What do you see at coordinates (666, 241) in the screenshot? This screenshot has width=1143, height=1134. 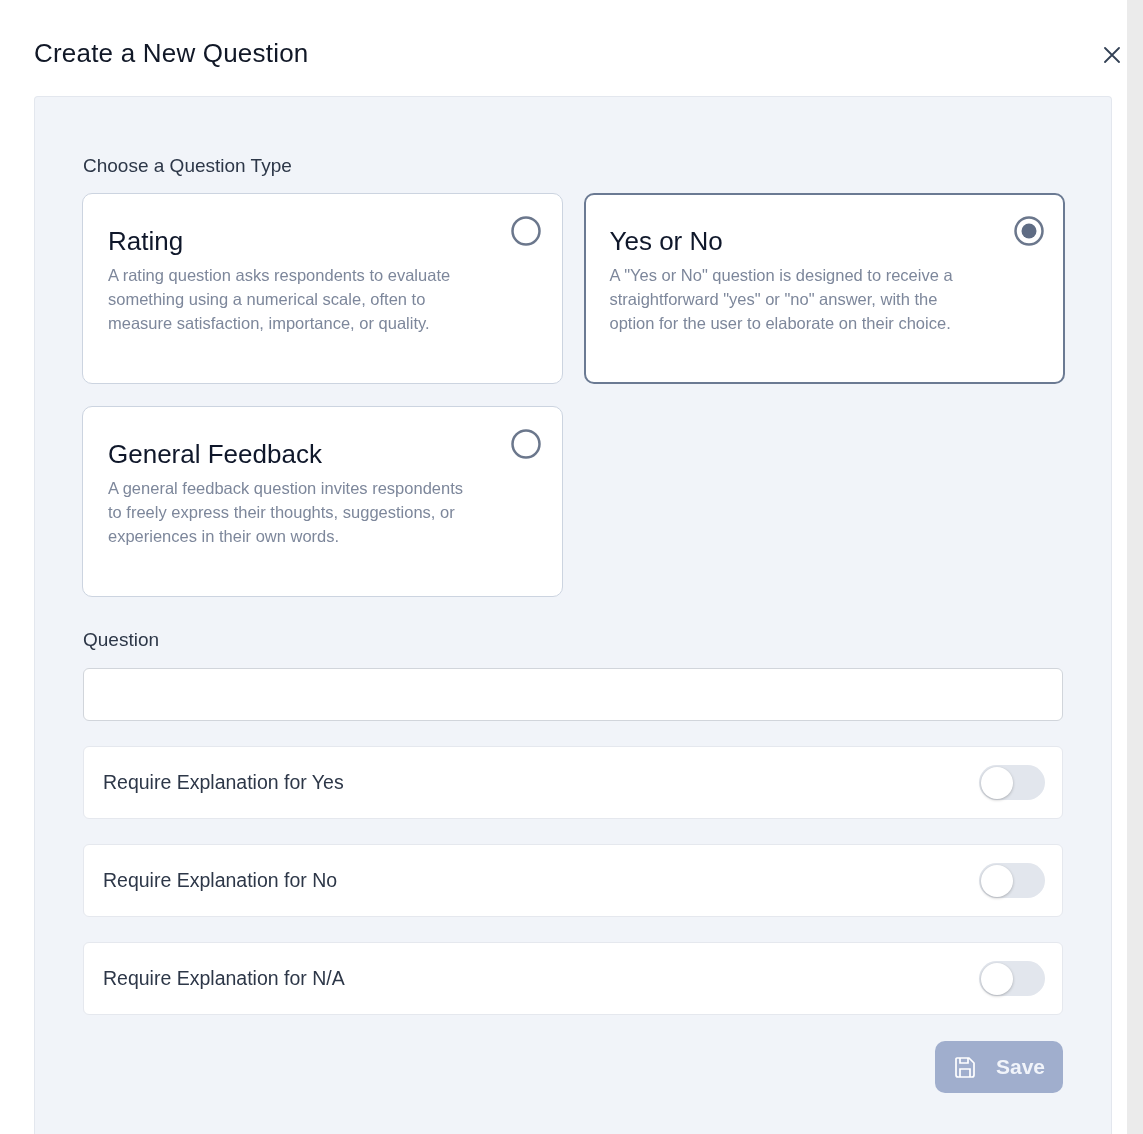 I see `card-title: Yes or No` at bounding box center [666, 241].